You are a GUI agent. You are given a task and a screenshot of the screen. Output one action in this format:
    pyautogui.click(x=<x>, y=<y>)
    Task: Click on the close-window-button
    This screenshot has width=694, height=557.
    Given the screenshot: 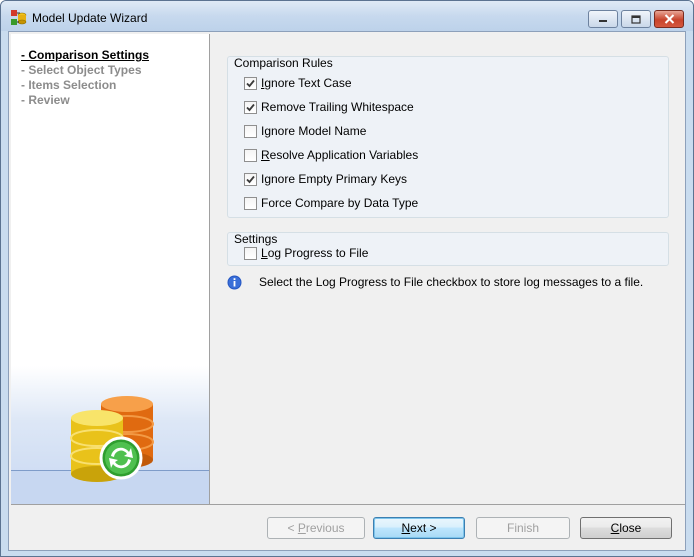 What is the action you would take?
    pyautogui.click(x=669, y=19)
    